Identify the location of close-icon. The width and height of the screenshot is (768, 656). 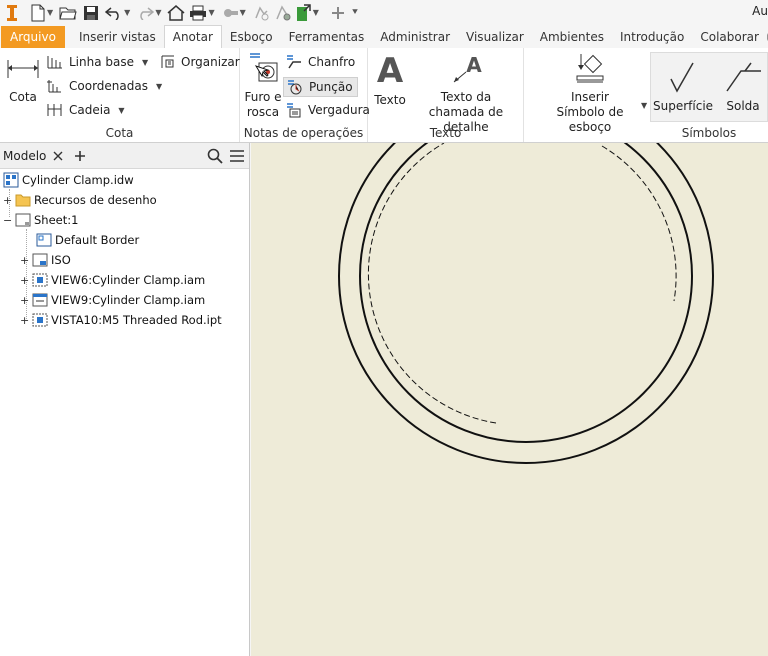
(58, 156).